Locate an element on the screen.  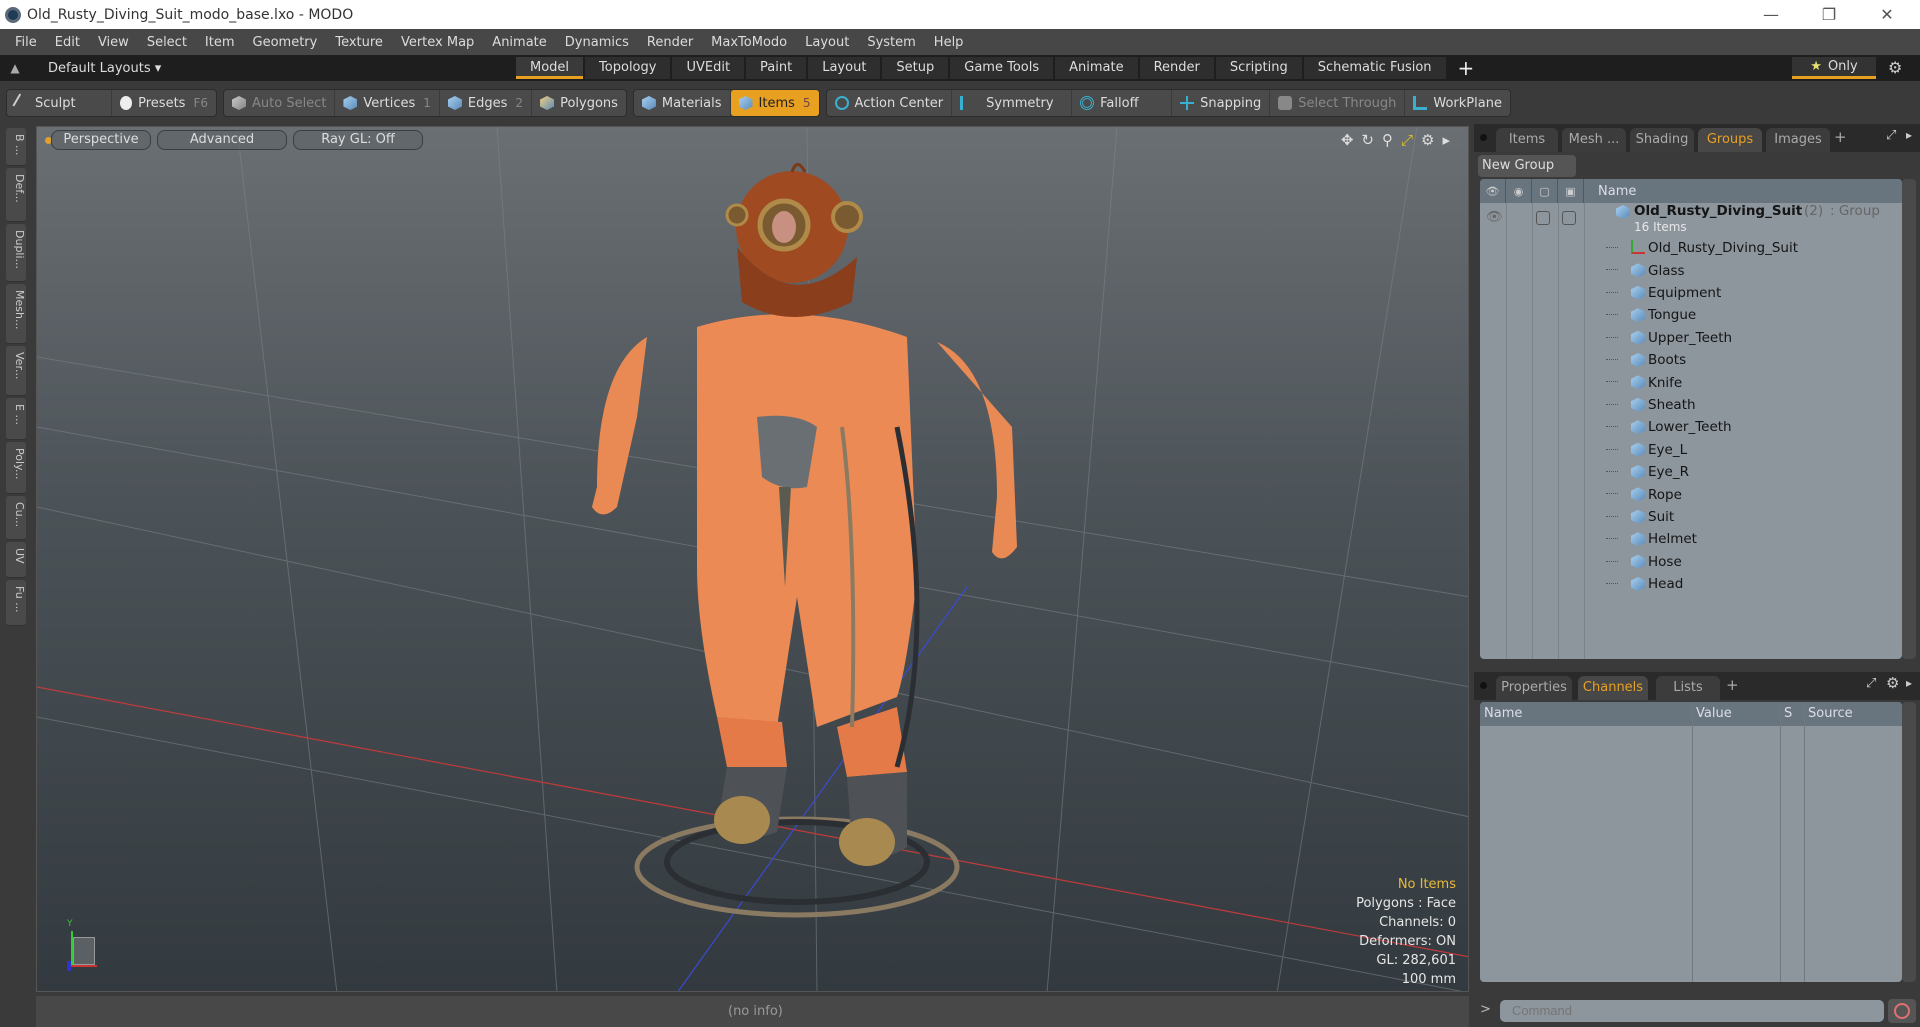
zoom-icon: ⚲ is located at coordinates (1387, 140).